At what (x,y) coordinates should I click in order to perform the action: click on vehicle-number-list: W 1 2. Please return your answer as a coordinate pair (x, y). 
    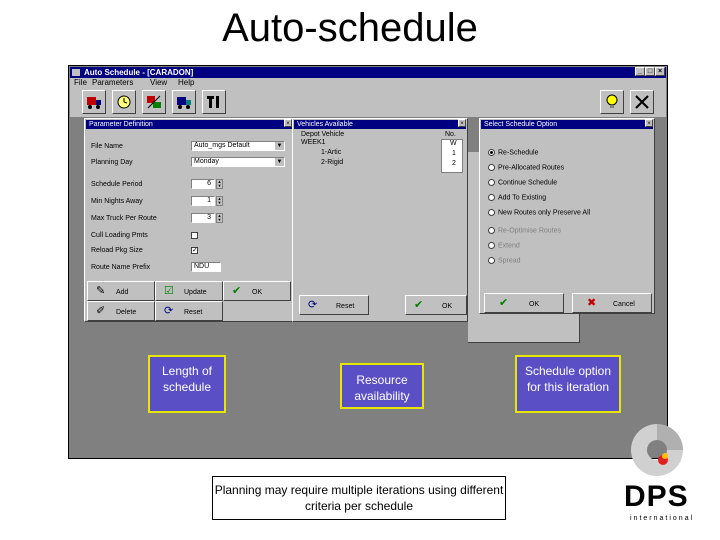
    Looking at the image, I should click on (452, 156).